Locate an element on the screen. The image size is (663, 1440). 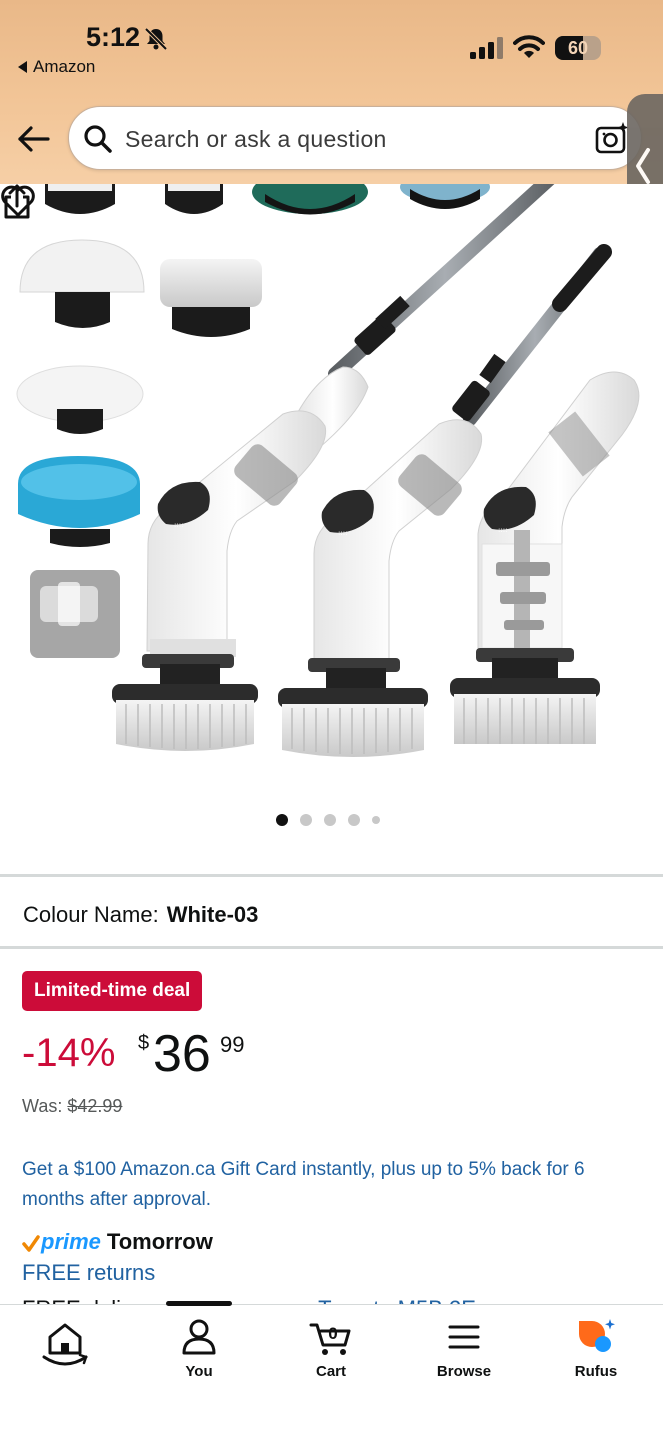
nav-you: You is located at coordinates (199, 1348).